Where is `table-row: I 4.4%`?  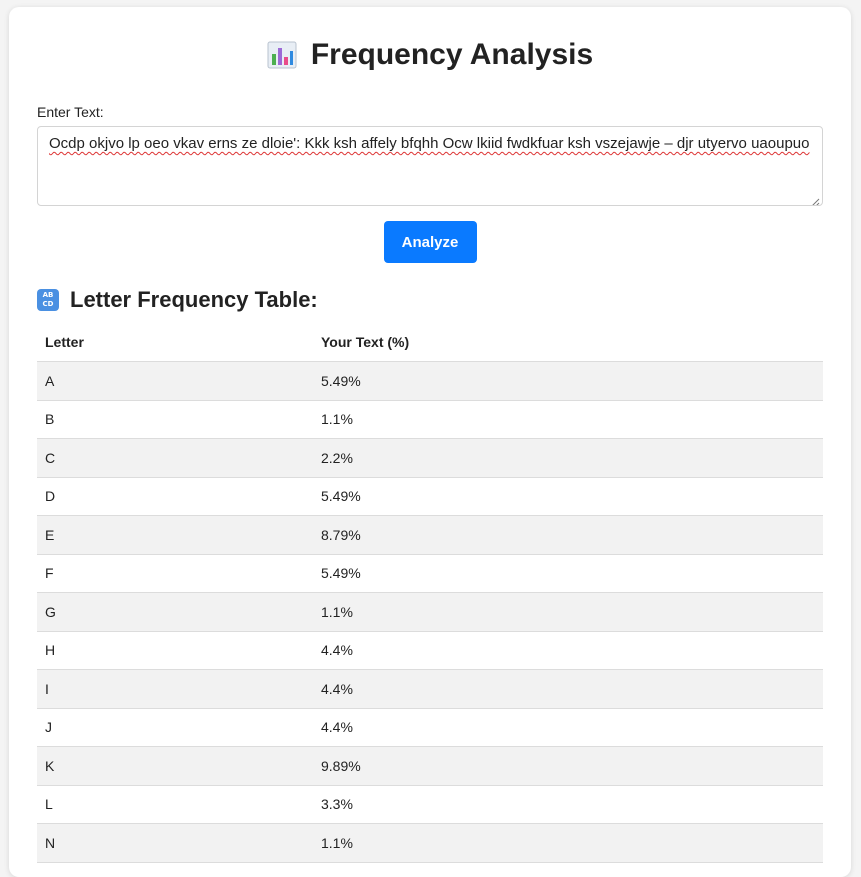
table-row: I 4.4% is located at coordinates (430, 689).